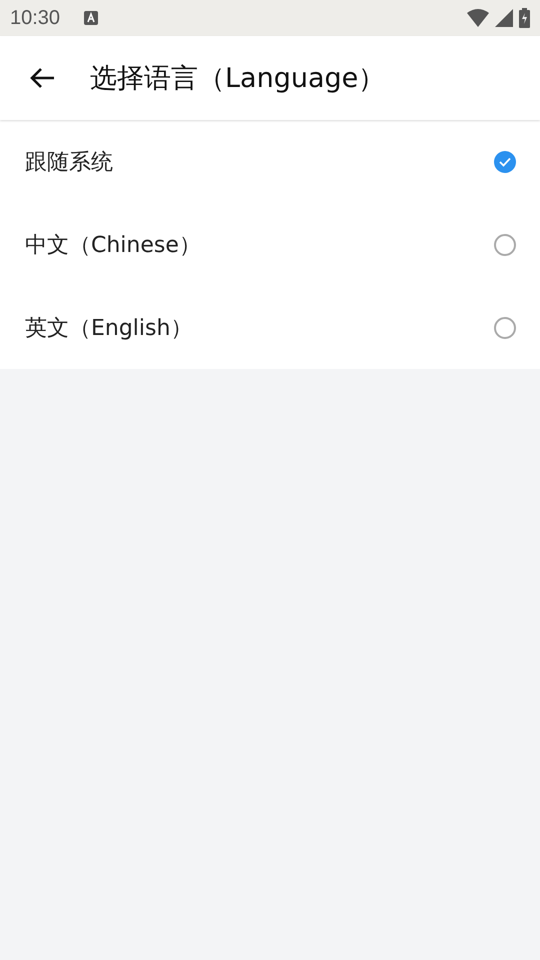 This screenshot has width=540, height=960. What do you see at coordinates (270, 161) in the screenshot?
I see `language-option: 跟随系统` at bounding box center [270, 161].